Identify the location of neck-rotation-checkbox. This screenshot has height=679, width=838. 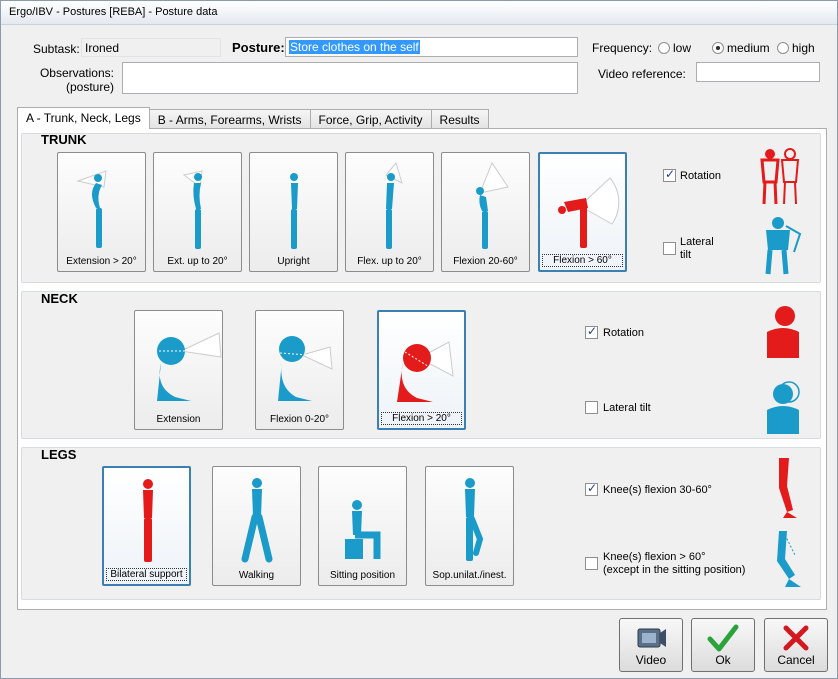
(591, 331).